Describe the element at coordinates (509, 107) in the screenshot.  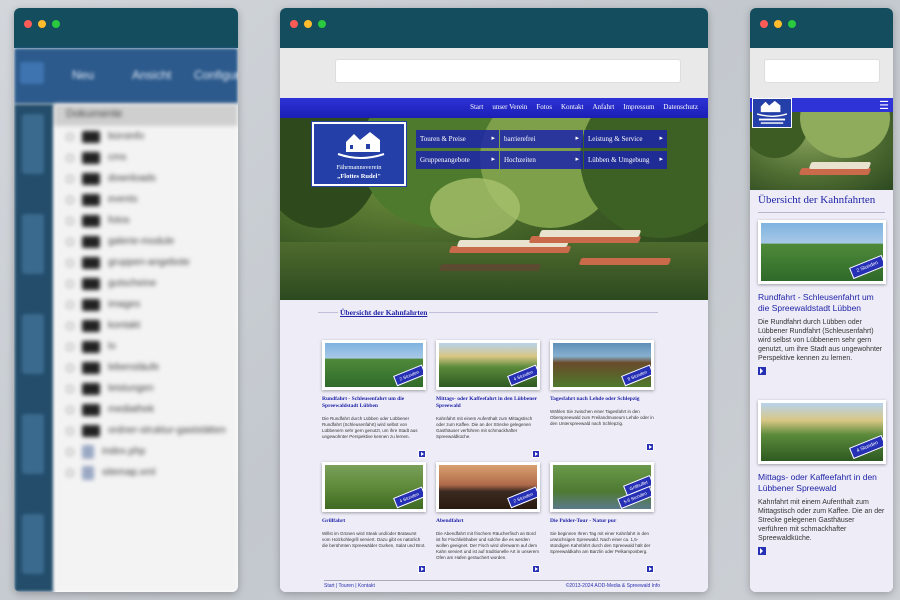
I see `nav-link: unser Verein` at that location.